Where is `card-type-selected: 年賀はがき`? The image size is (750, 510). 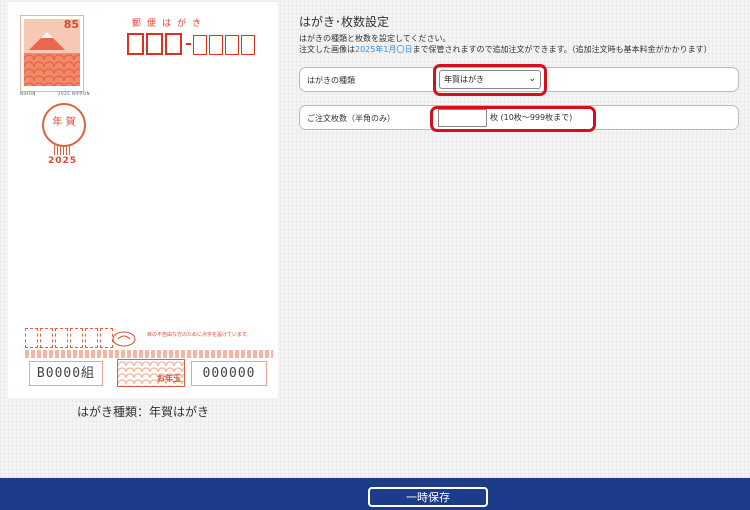
card-type-selected: 年賀はがき is located at coordinates (464, 79).